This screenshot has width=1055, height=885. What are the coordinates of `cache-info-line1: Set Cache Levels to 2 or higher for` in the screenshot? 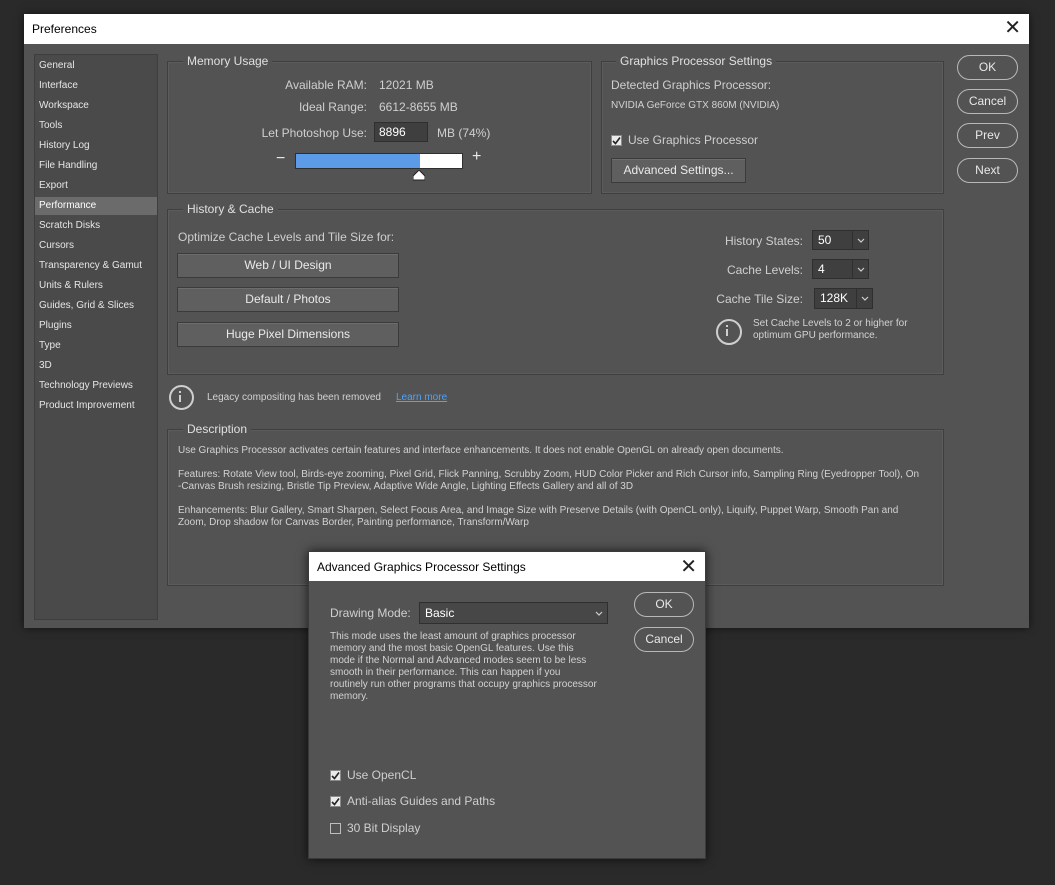 It's located at (830, 323).